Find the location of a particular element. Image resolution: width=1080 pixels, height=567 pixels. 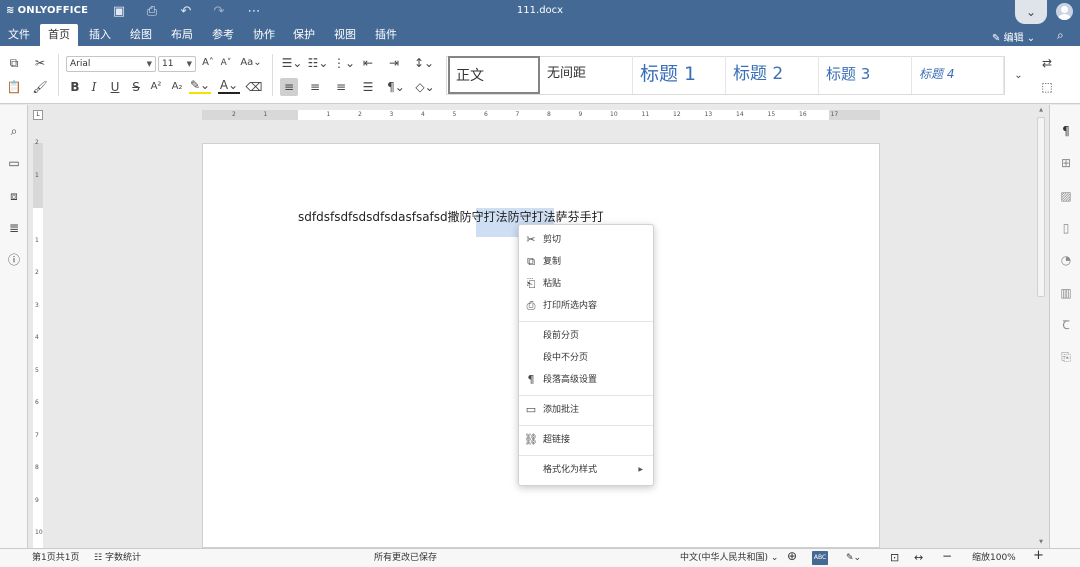

menu-item-paste: ⎗ 粘贴 is located at coordinates (586, 284).